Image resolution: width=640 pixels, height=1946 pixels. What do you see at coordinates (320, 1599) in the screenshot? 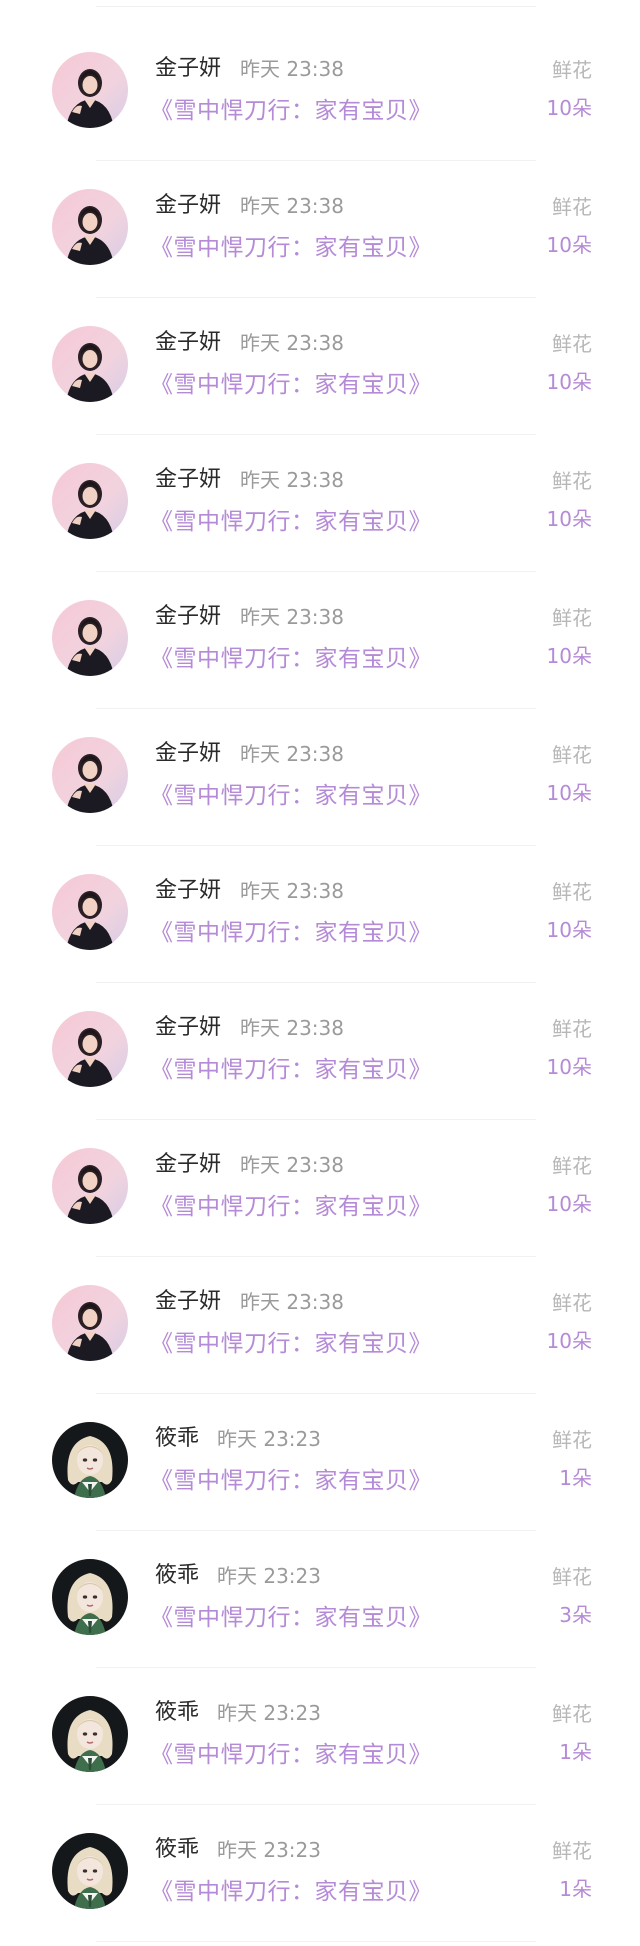
I see `list-item: 筱乖 昨天 23:23 《雪中悍刀行：家有宝贝》 鲜花 3朵` at bounding box center [320, 1599].